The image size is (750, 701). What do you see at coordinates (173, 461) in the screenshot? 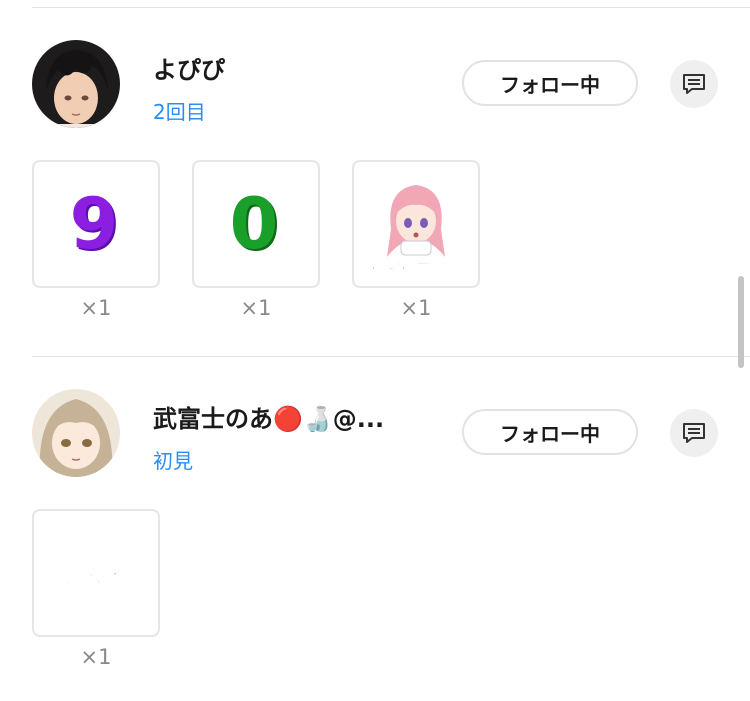
I see `visit-count-label: 初見` at bounding box center [173, 461].